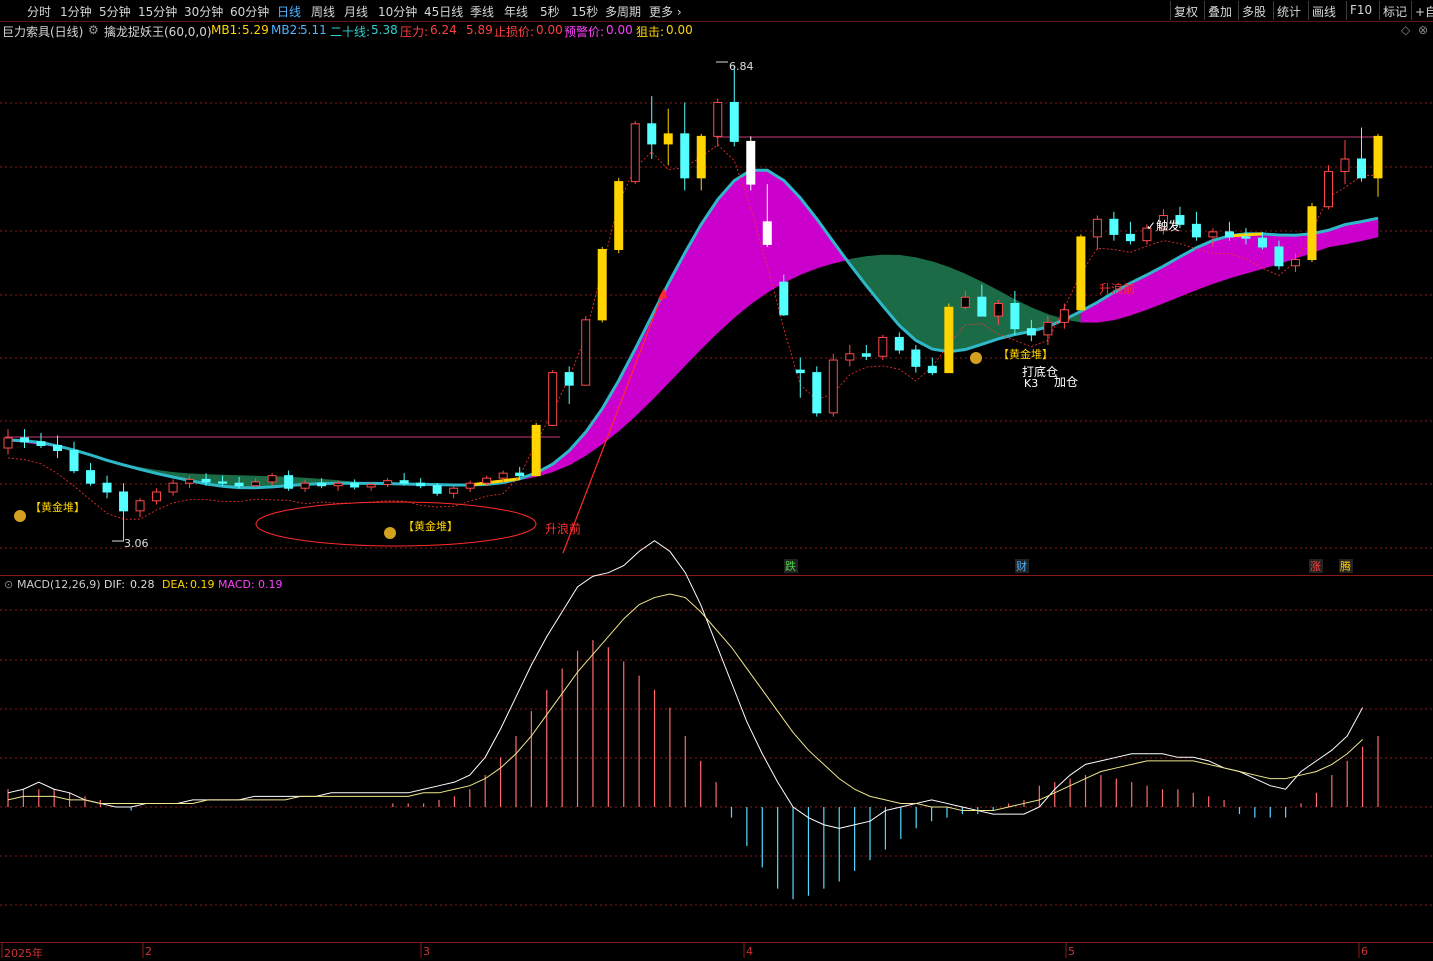 Image resolution: width=1433 pixels, height=961 pixels. Describe the element at coordinates (1315, 566) in the screenshot. I see `signal-label: 涨` at that location.